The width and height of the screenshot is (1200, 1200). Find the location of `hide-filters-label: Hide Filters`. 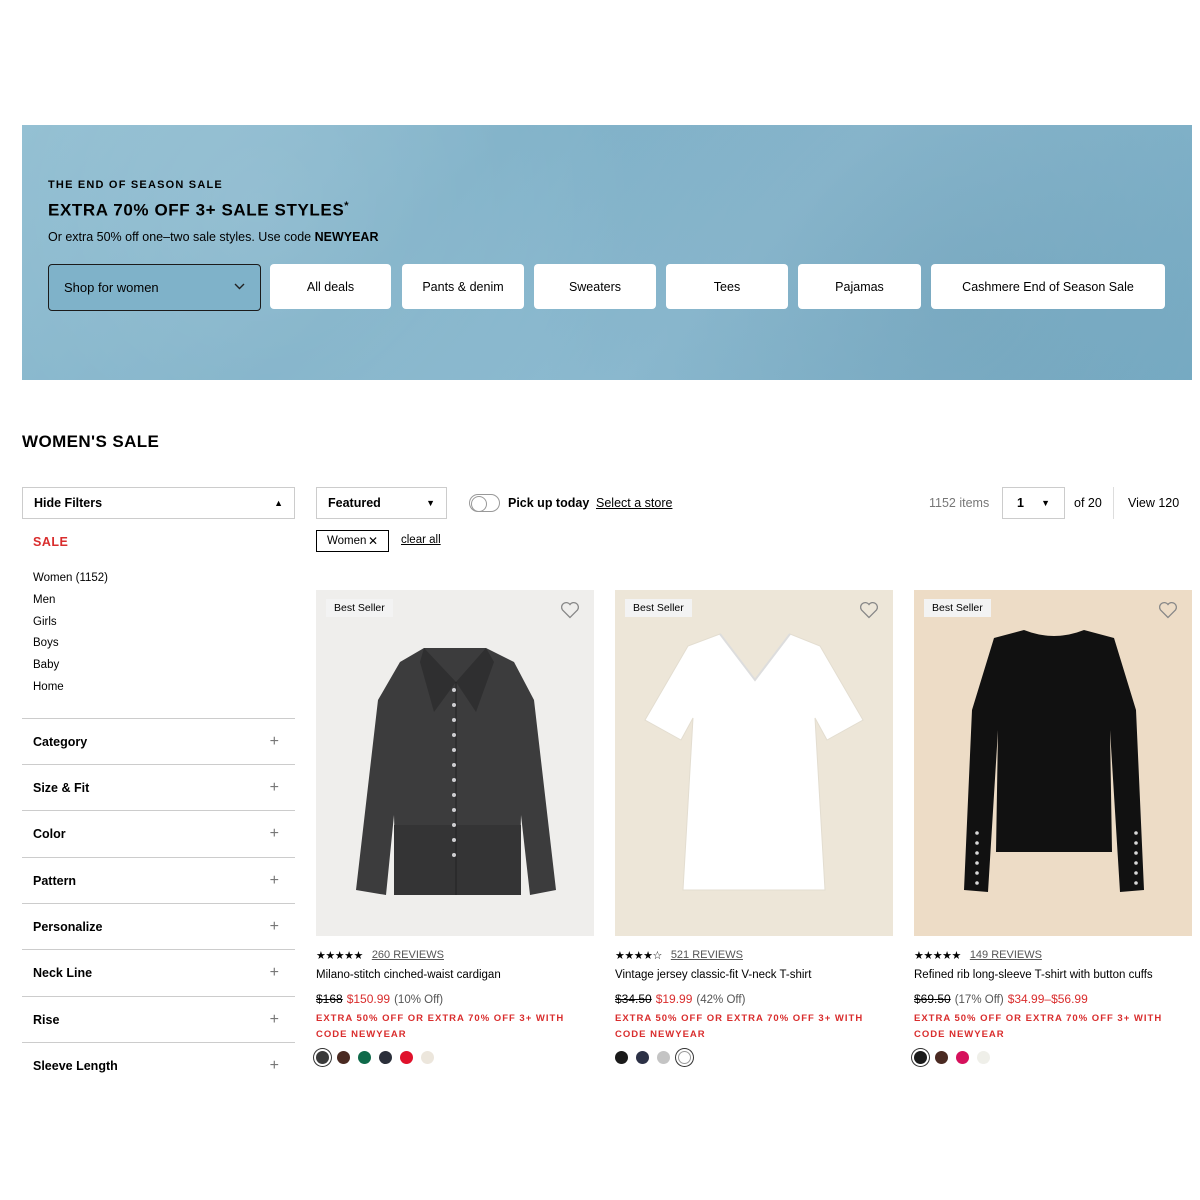

hide-filters-label: Hide Filters is located at coordinates (68, 503).